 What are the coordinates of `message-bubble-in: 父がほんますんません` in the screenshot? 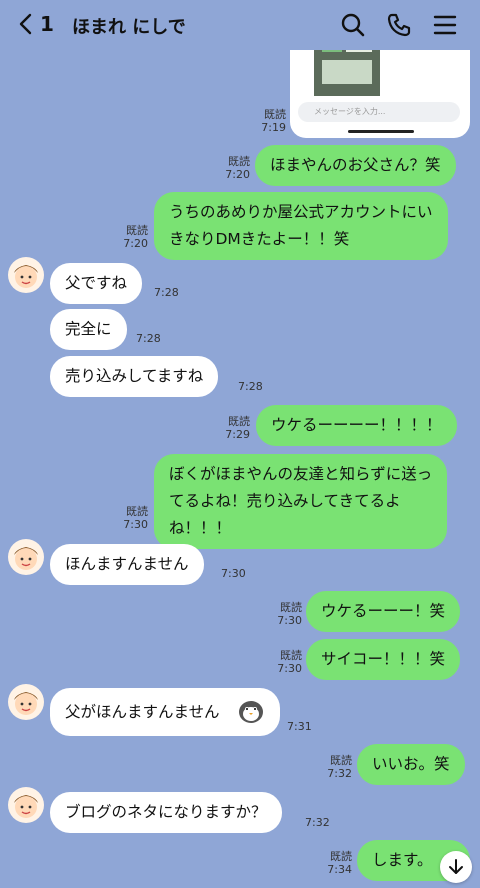 It's located at (165, 712).